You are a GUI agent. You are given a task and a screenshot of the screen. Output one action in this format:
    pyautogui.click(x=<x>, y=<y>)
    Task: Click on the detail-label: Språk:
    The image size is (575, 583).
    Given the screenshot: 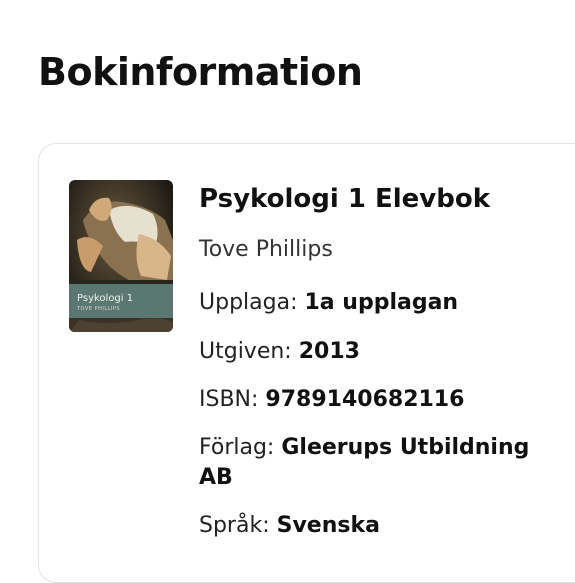 What is the action you would take?
    pyautogui.click(x=234, y=525)
    